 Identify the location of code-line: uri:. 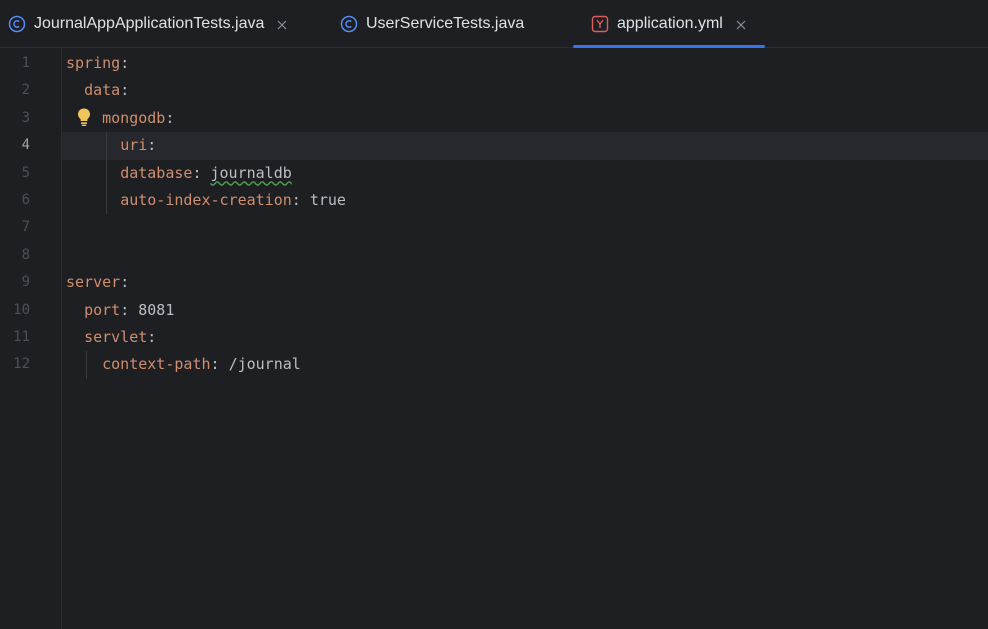
(138, 145).